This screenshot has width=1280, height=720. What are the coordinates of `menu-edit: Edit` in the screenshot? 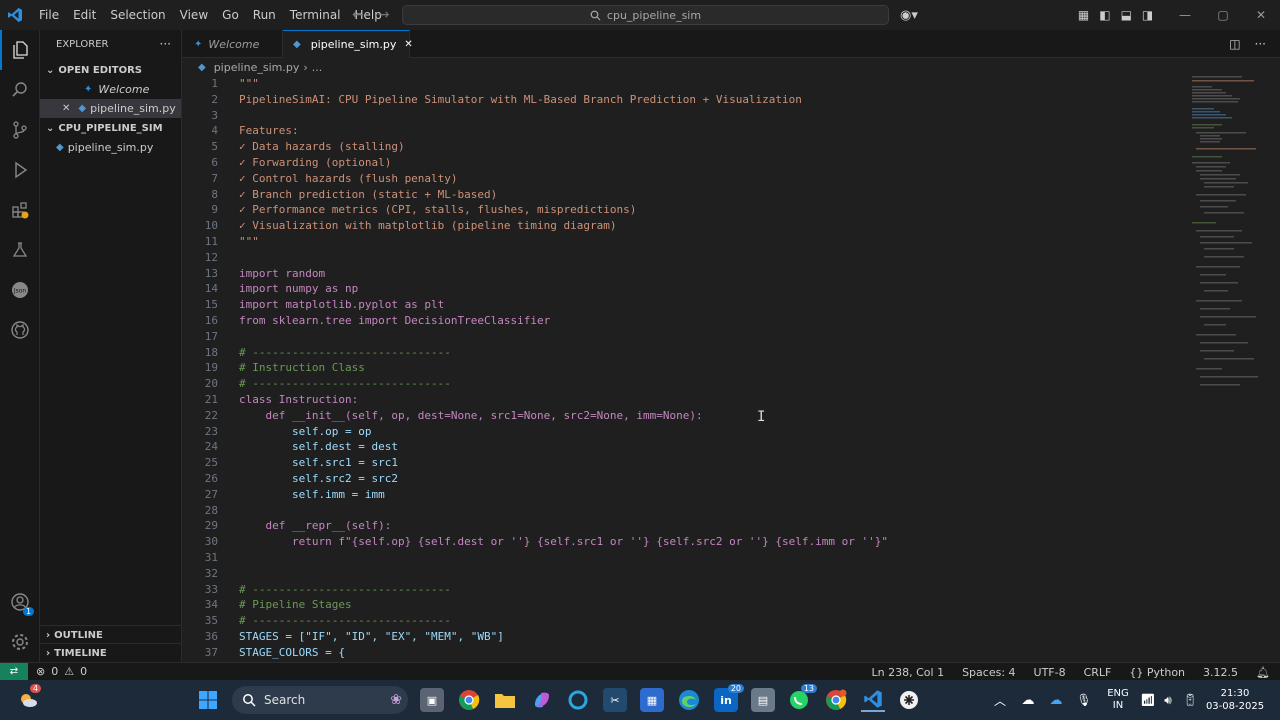 It's located at (84, 15).